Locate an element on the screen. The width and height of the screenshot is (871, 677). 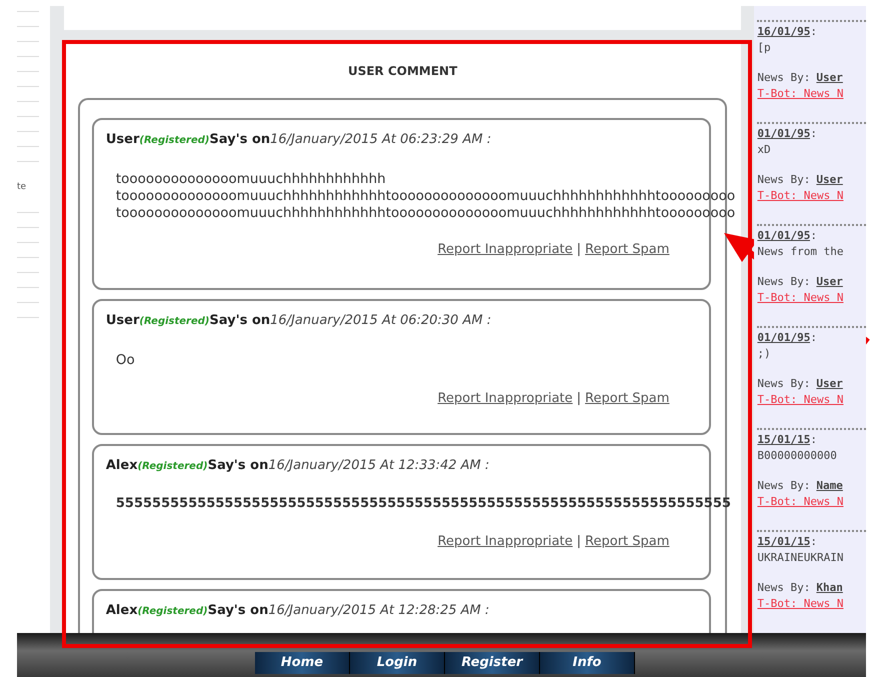
cut-text: te is located at coordinates (22, 187).